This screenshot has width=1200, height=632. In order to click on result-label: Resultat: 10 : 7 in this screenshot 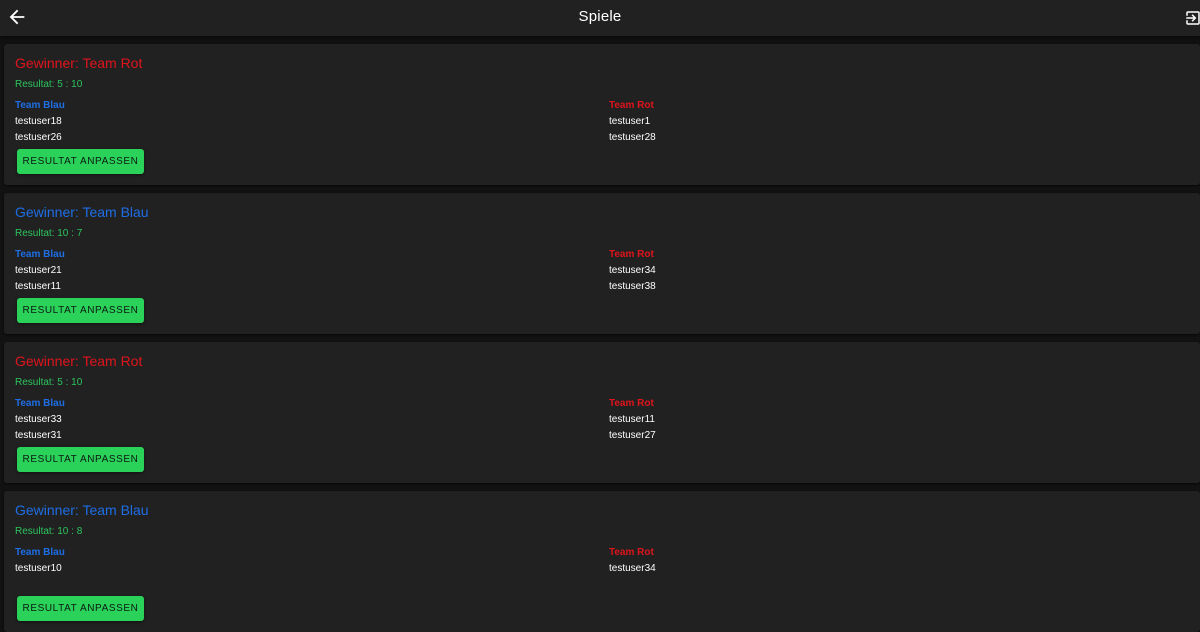, I will do `click(49, 233)`.